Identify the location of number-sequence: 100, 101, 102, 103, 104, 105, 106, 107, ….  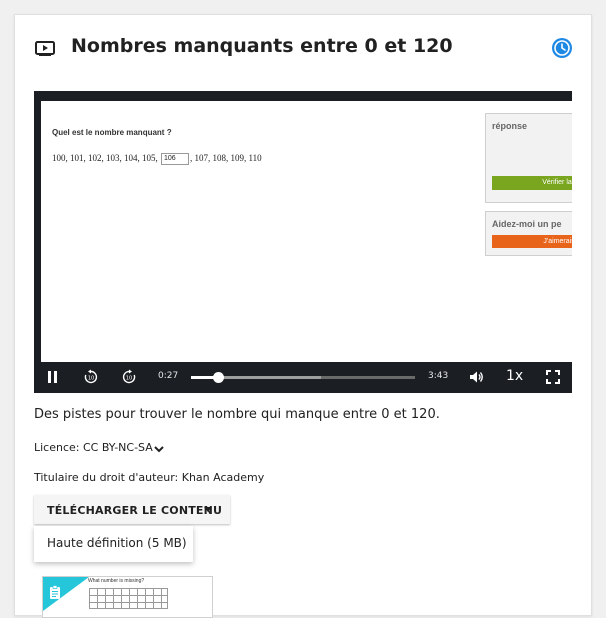
(157, 159).